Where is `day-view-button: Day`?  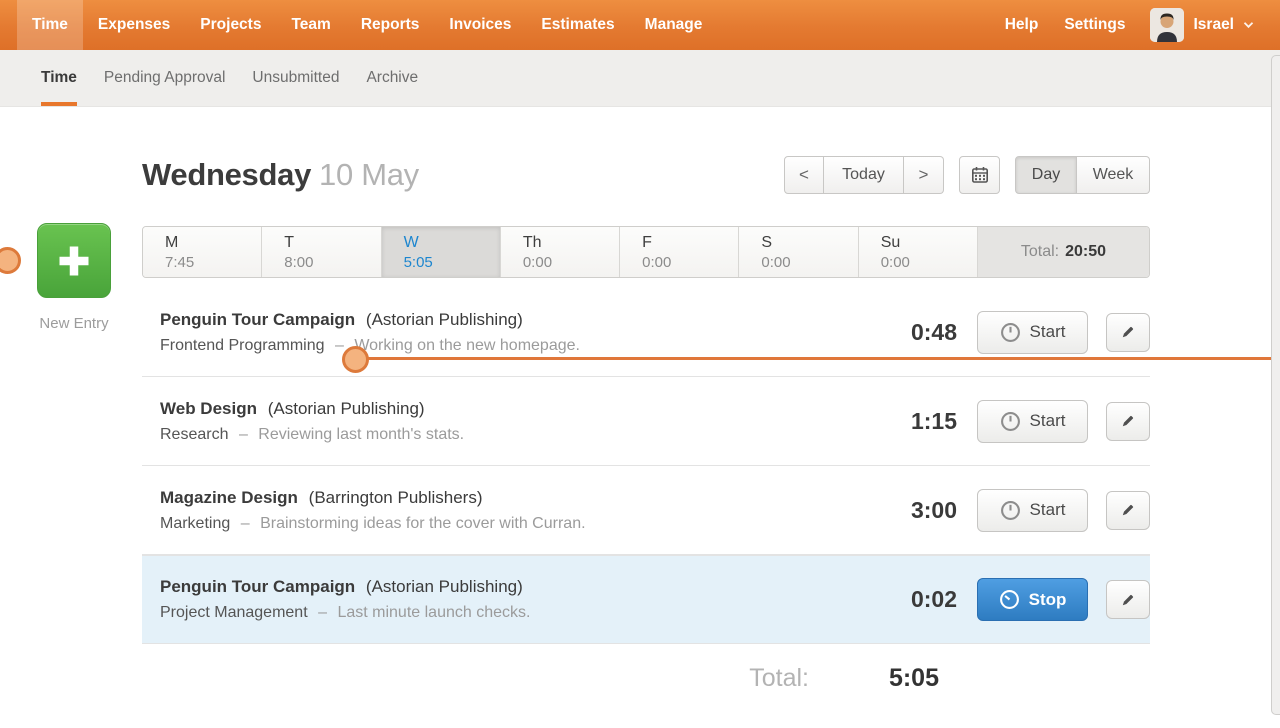 day-view-button: Day is located at coordinates (1046, 175).